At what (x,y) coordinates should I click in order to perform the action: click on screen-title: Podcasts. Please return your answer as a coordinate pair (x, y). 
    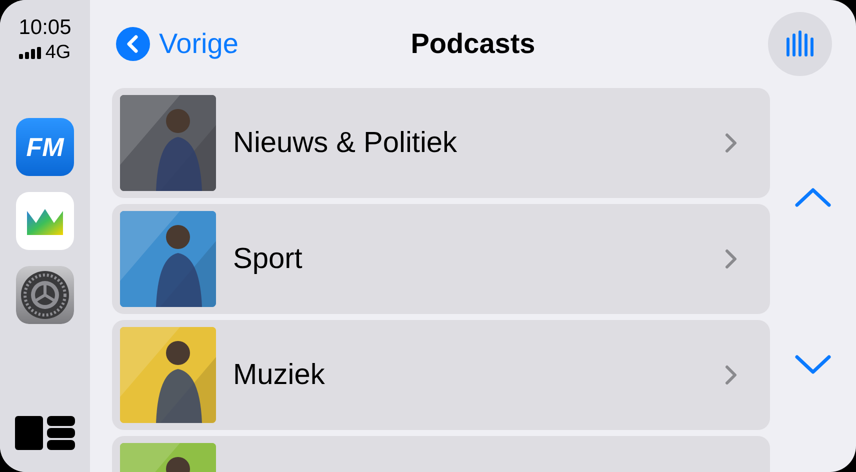
    Looking at the image, I should click on (473, 44).